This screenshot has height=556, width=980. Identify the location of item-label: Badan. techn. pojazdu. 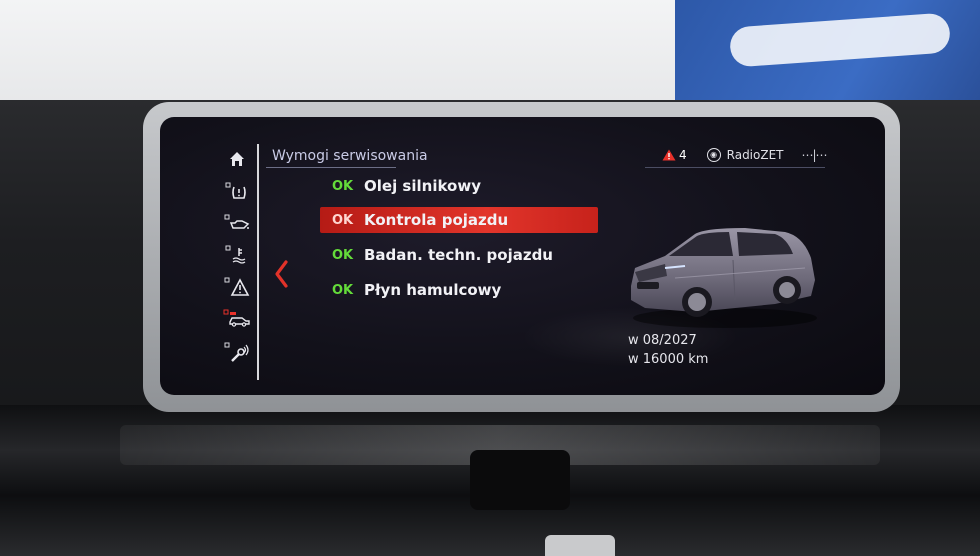
(458, 255).